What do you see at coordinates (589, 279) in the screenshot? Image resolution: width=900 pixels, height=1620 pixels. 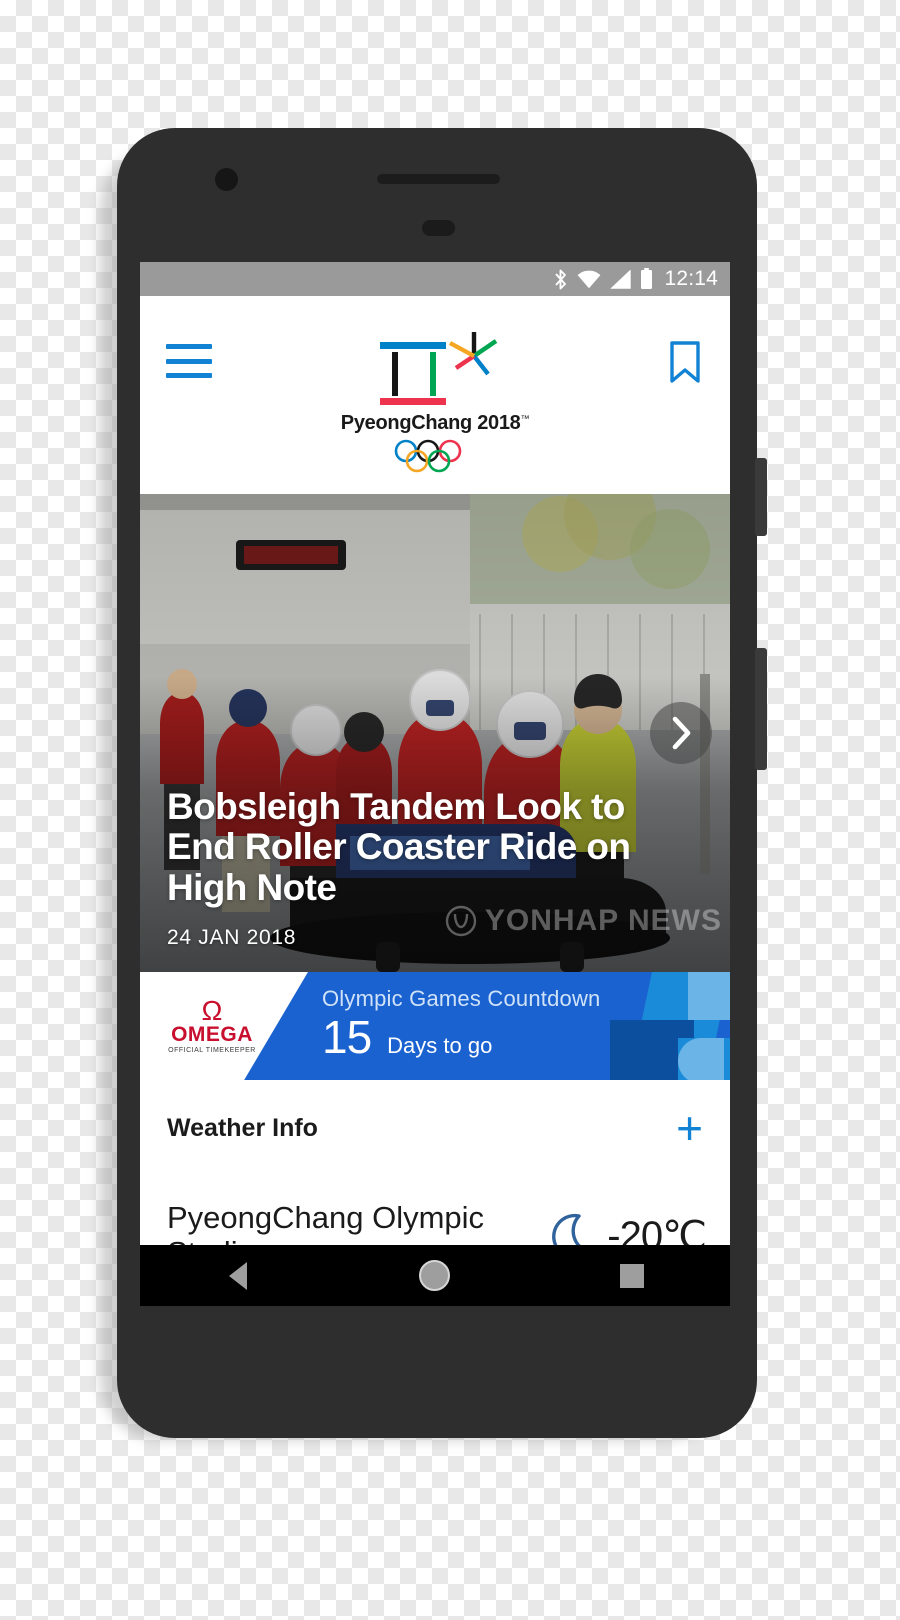 I see `wifi-icon` at bounding box center [589, 279].